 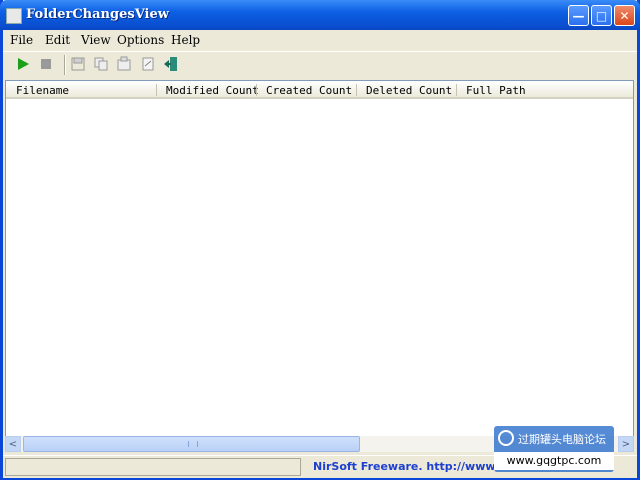 What do you see at coordinates (21, 40) in the screenshot?
I see `menu-file: File` at bounding box center [21, 40].